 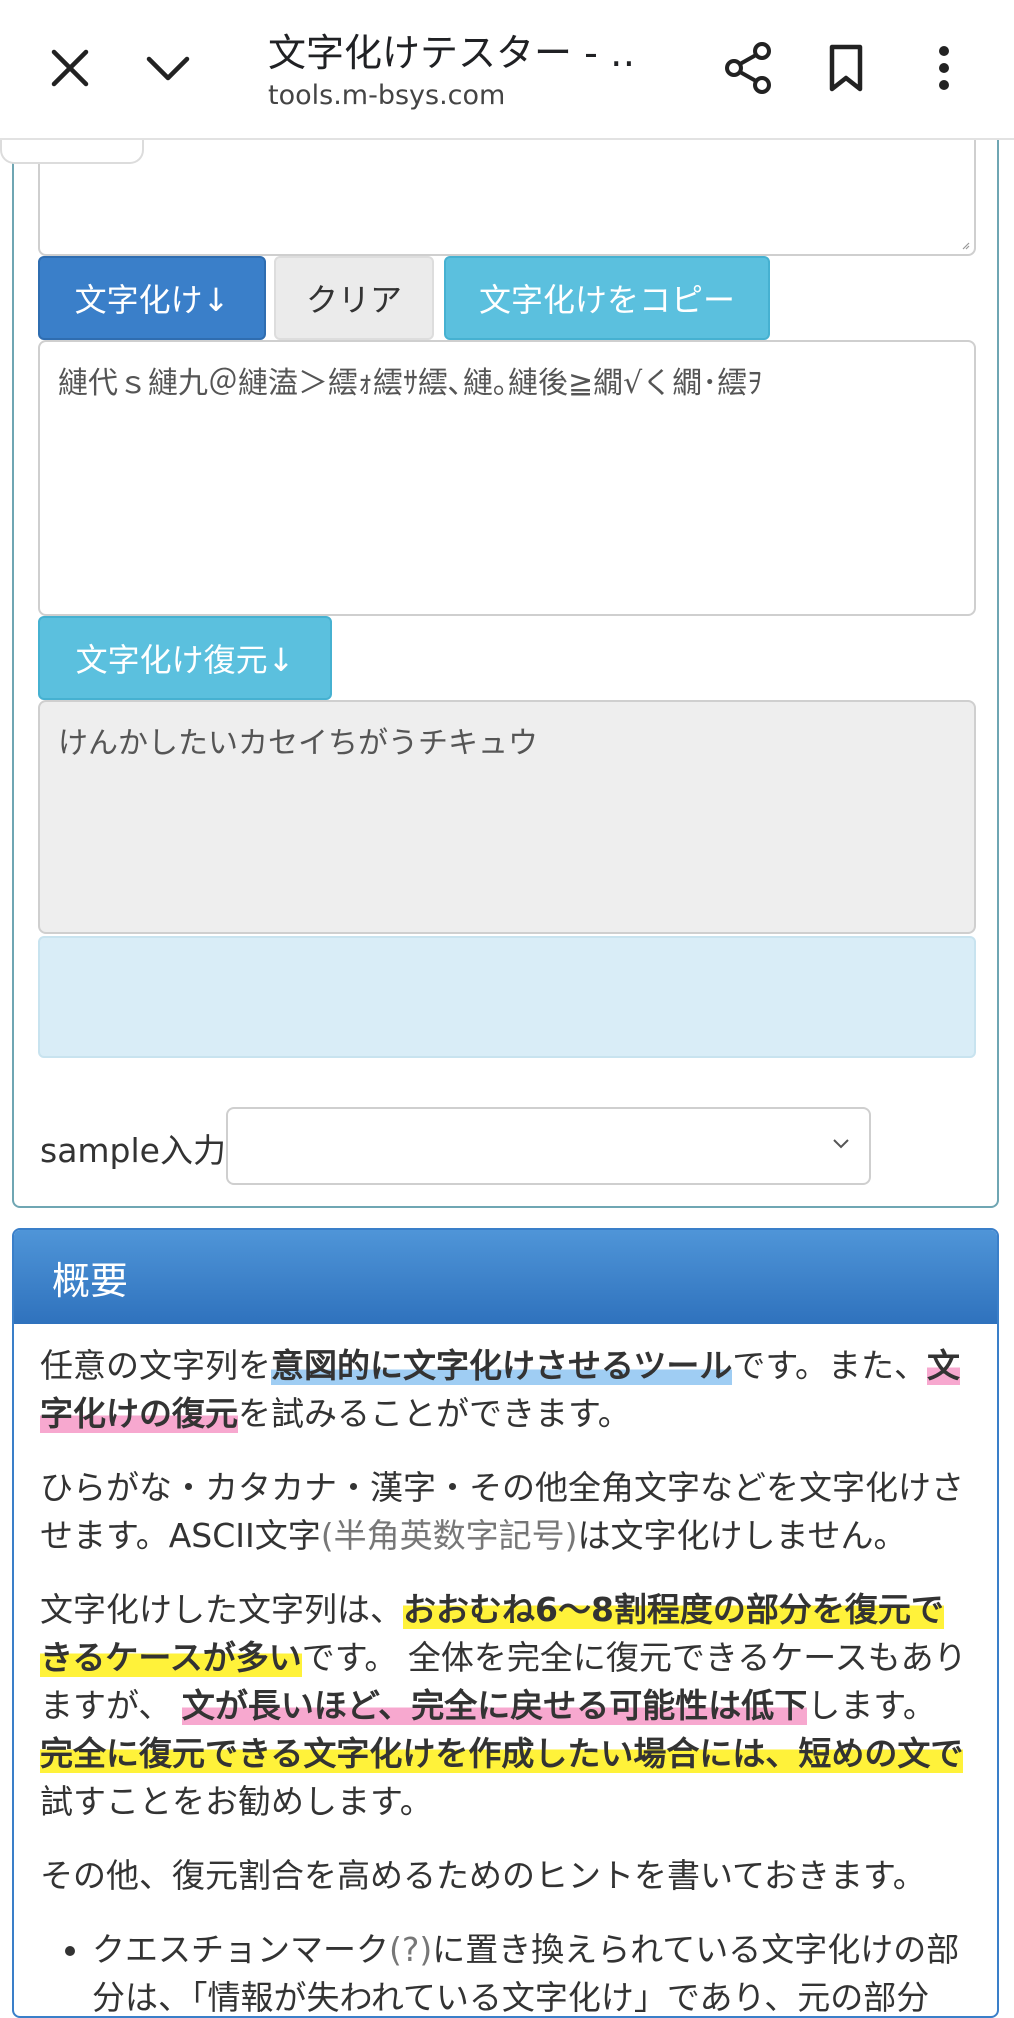 I want to click on highlight-text: 意図的に文字化けさせるツール, so click(x=502, y=1365).